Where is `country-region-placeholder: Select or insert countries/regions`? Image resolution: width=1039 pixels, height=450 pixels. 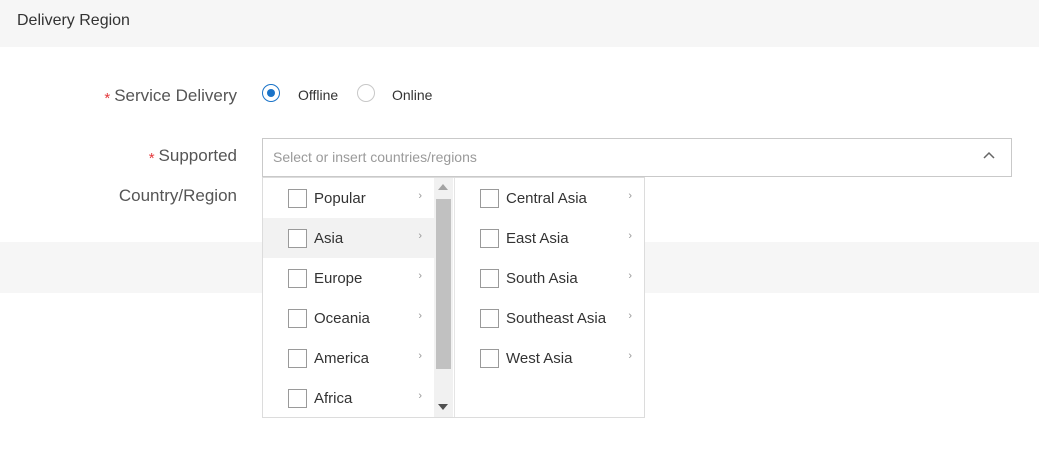 country-region-placeholder: Select or insert countries/regions is located at coordinates (375, 157).